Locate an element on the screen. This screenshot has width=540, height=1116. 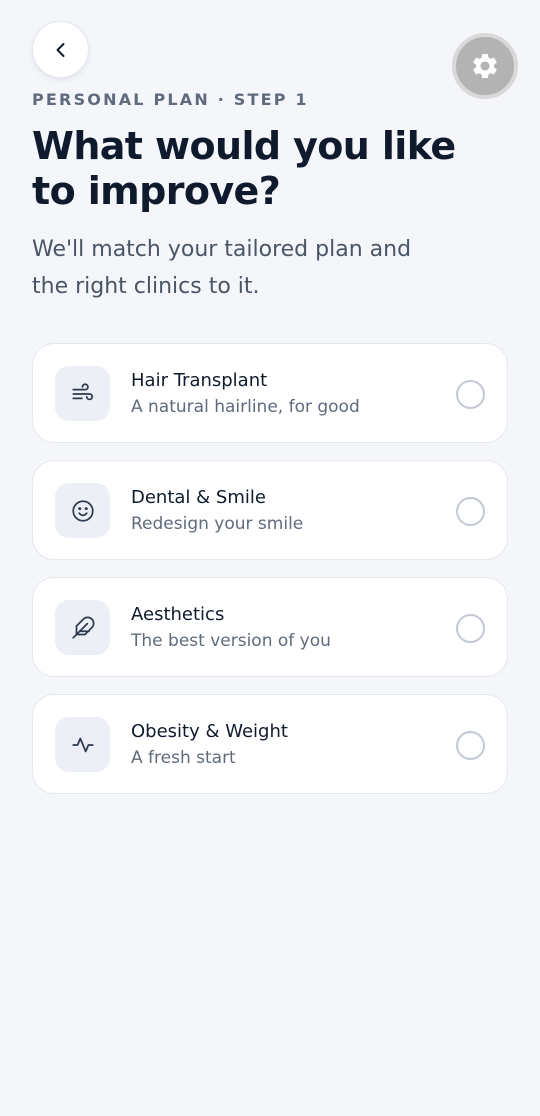
option-aesthetics: Aesthetics The best version of you is located at coordinates (270, 627).